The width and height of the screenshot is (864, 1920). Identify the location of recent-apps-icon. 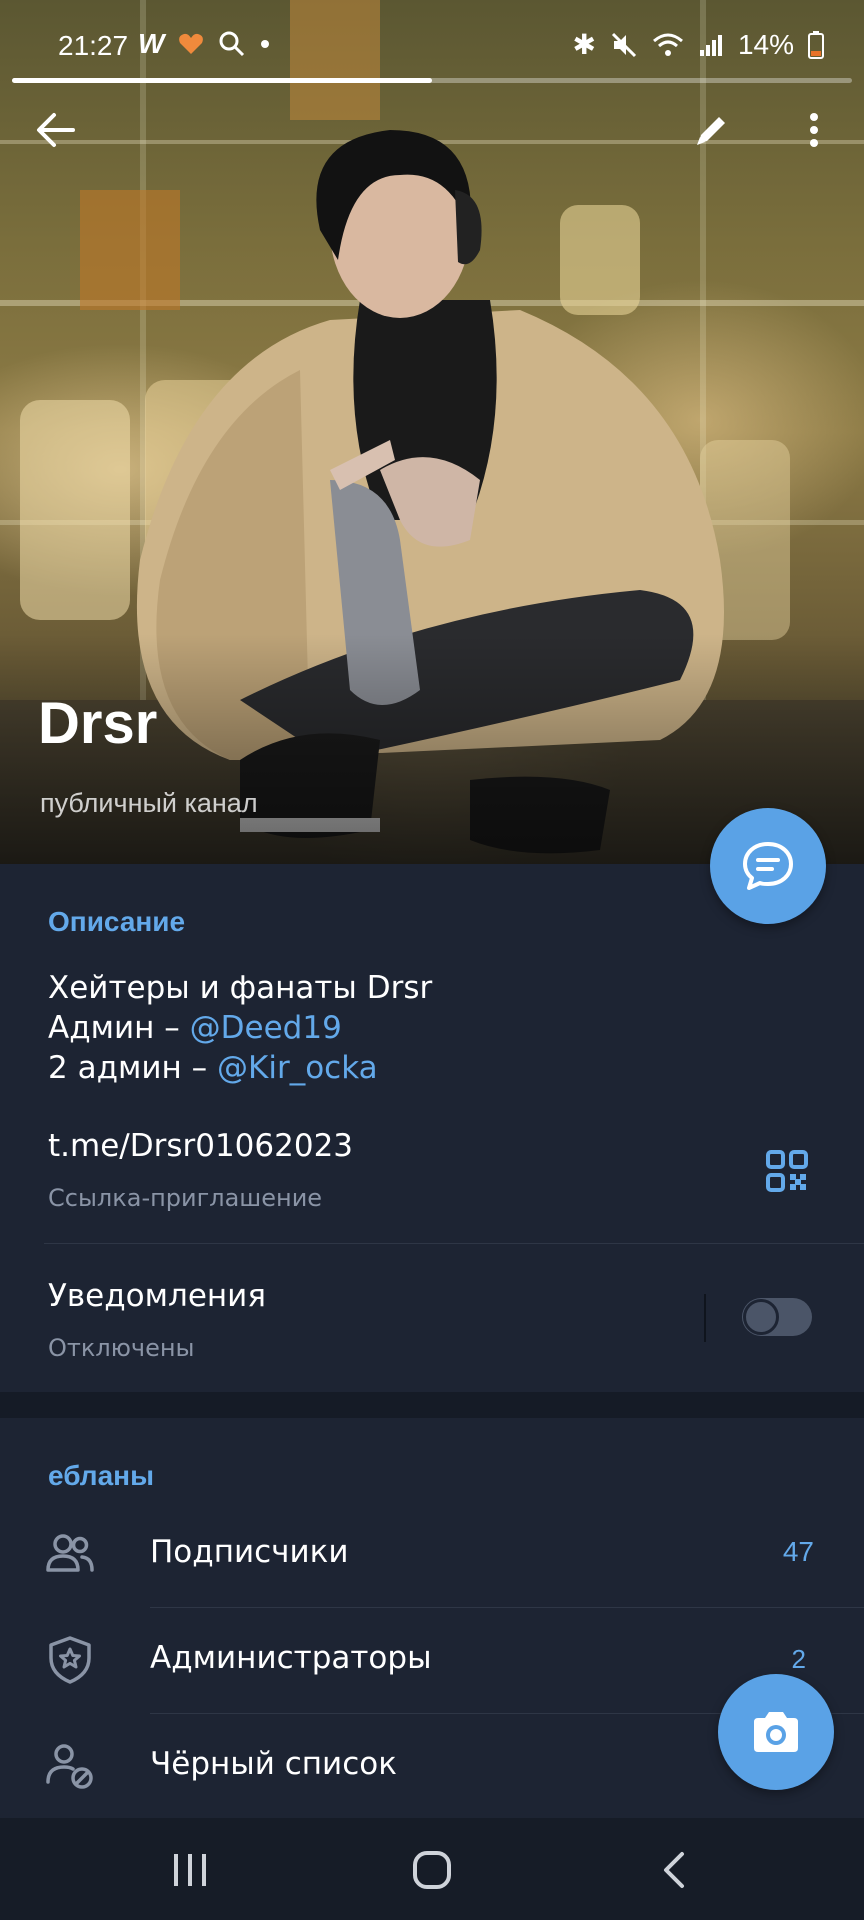
(190, 1870).